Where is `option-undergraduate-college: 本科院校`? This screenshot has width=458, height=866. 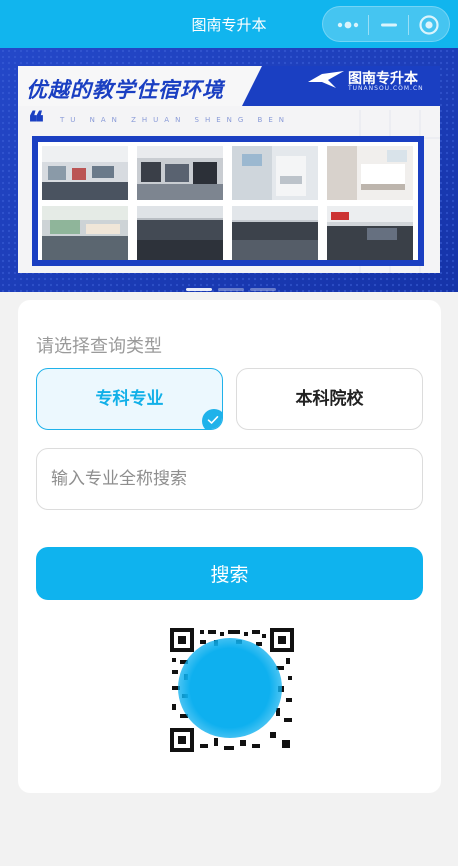
option-undergraduate-college: 本科院校 is located at coordinates (329, 399).